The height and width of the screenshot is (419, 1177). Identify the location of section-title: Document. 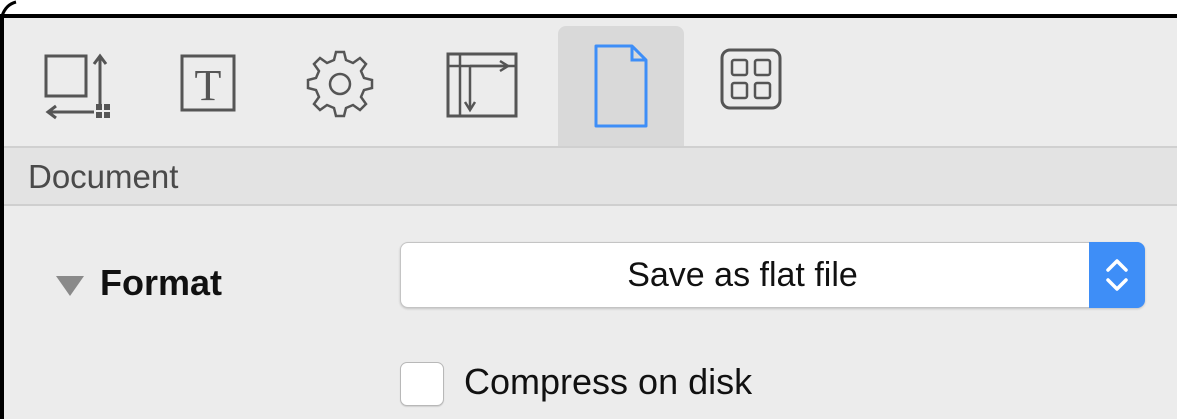
(103, 176).